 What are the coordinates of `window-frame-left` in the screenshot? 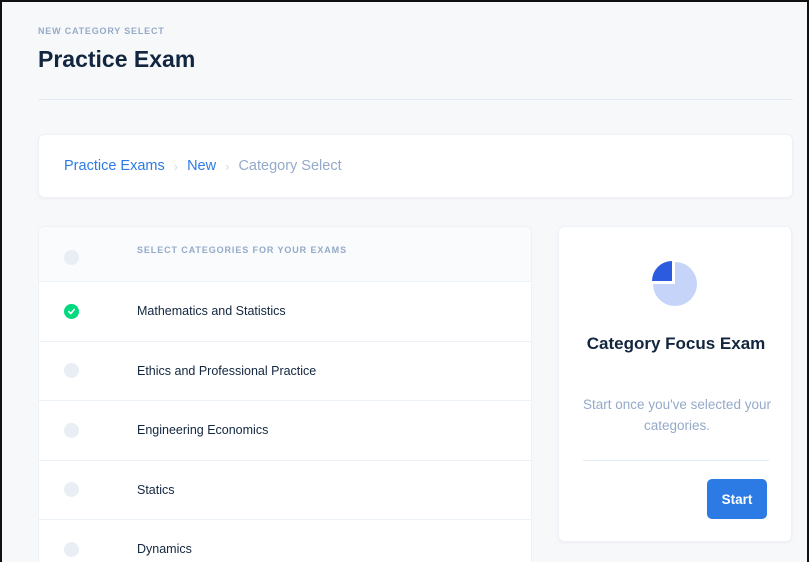 It's located at (1, 281).